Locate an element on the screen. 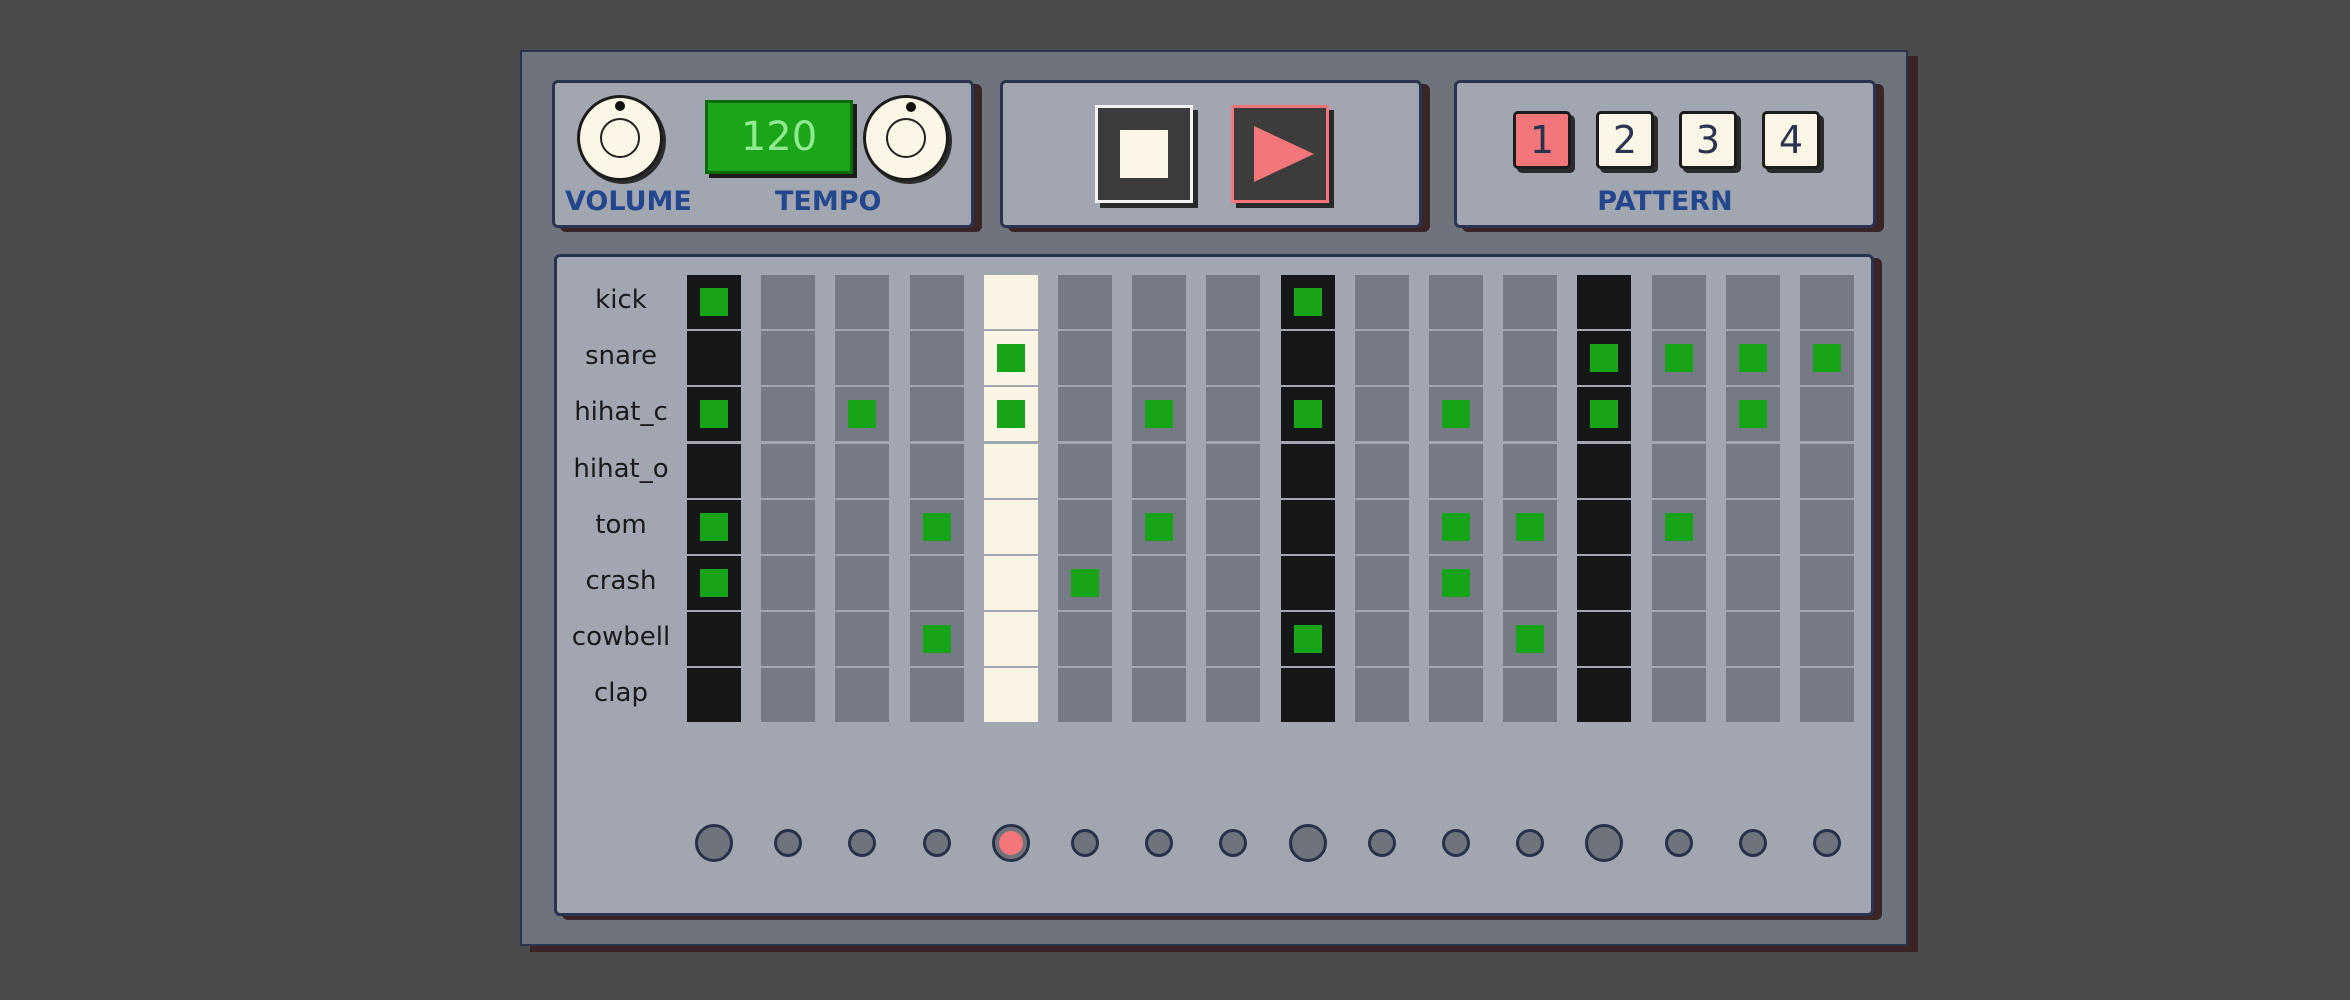 This screenshot has width=2350, height=1000. pattern-button-2: 2 is located at coordinates (1625, 140).